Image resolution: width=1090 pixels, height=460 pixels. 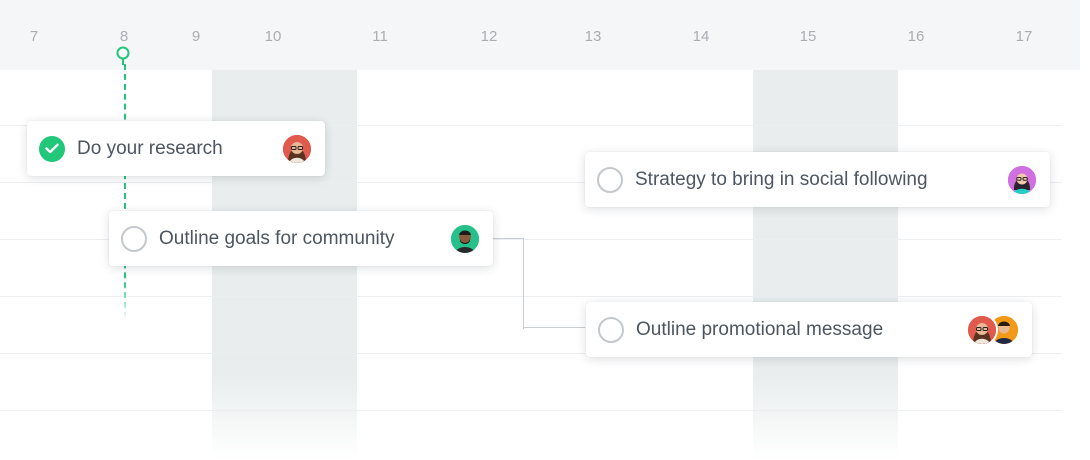 I want to click on task-title: Outline goals for community, so click(x=277, y=238).